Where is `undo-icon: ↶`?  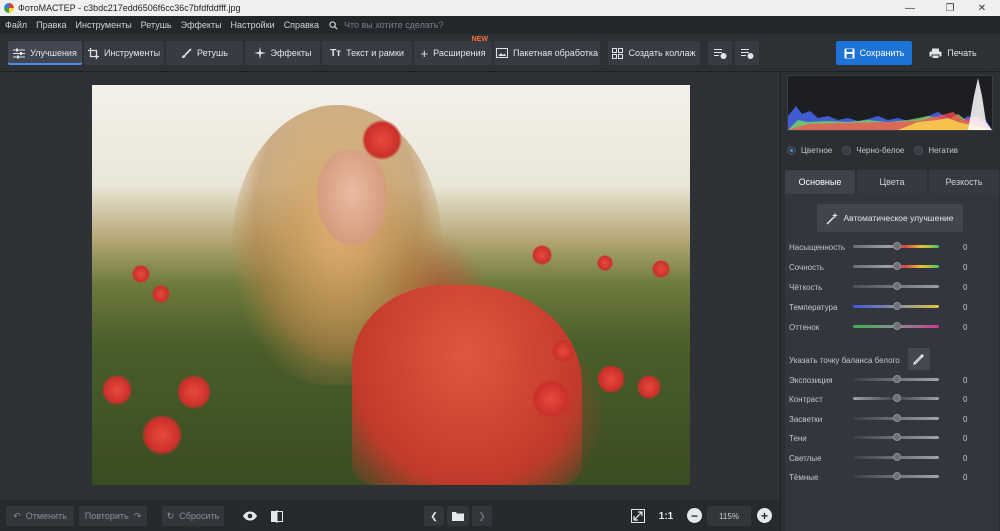
undo-icon: ↶ is located at coordinates (17, 515).